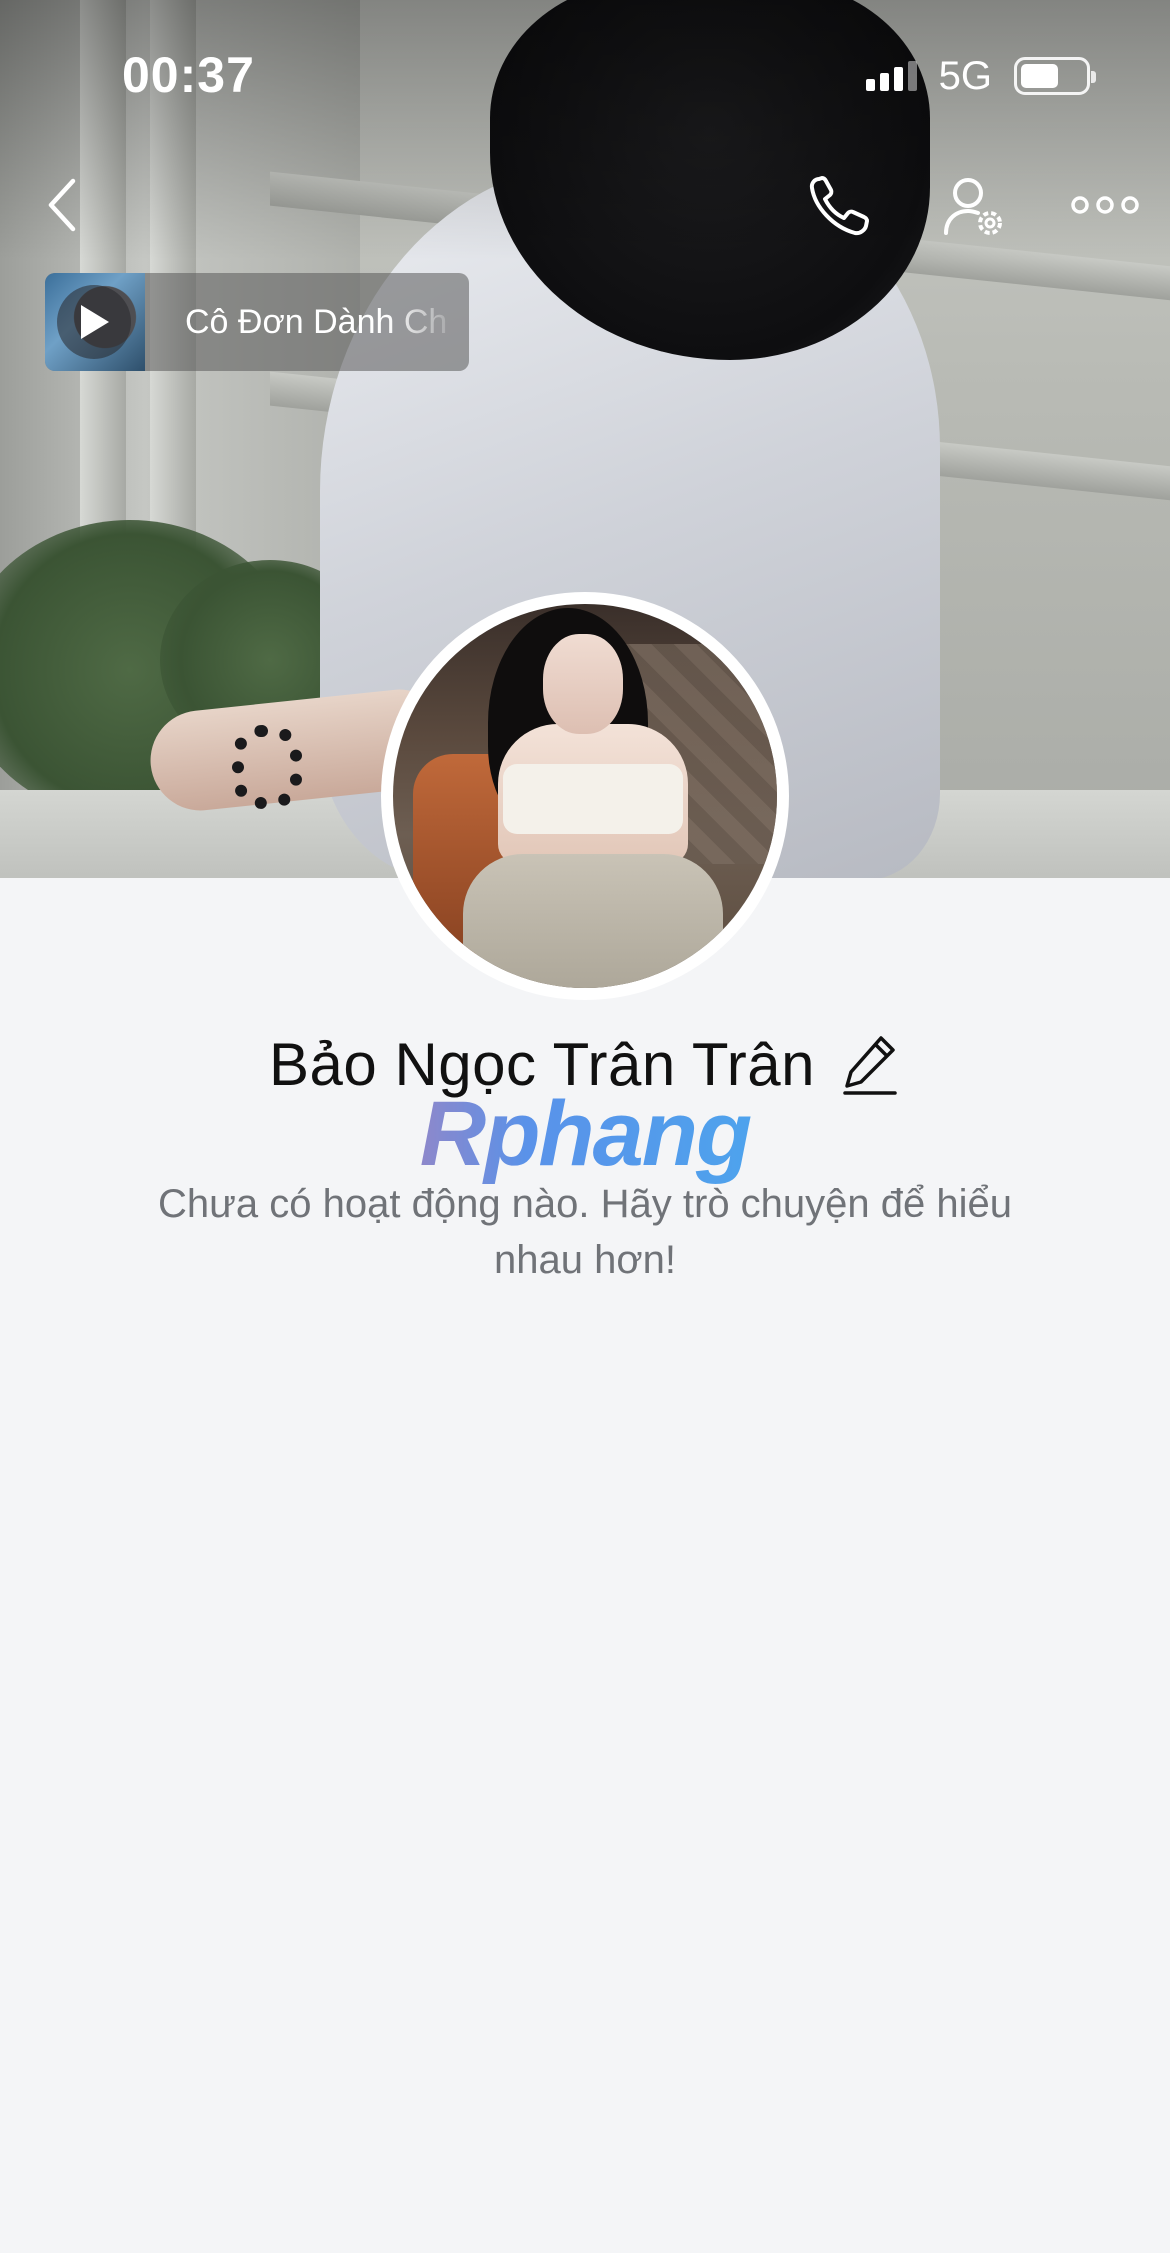 The height and width of the screenshot is (2253, 1170). I want to click on album-art, so click(95, 322).